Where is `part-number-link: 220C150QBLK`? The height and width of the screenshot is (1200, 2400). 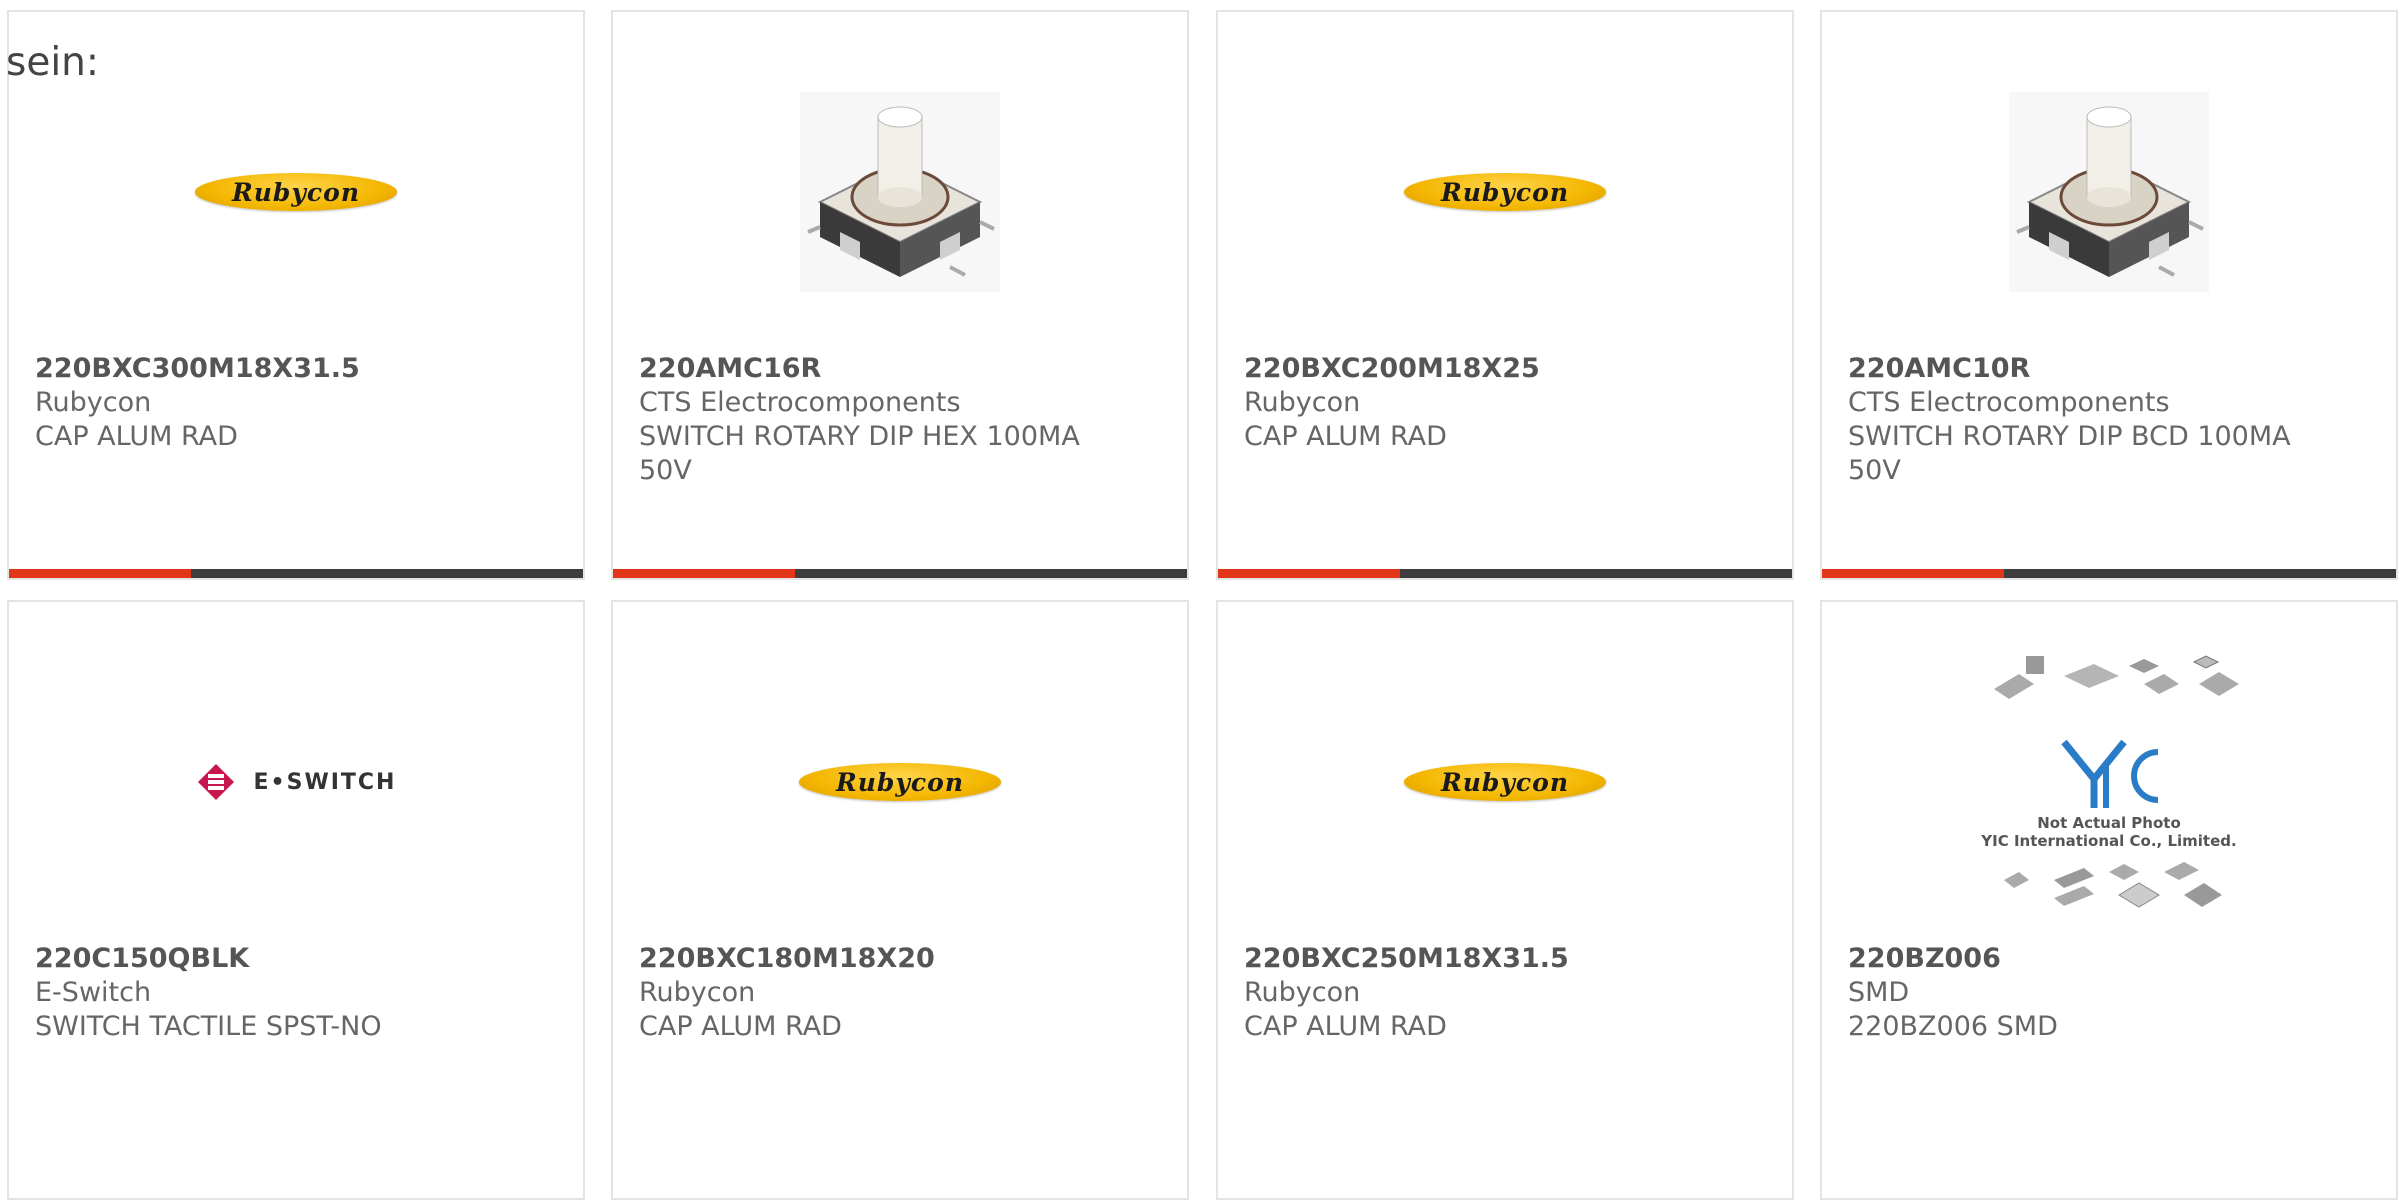
part-number-link: 220C150QBLK is located at coordinates (259, 959).